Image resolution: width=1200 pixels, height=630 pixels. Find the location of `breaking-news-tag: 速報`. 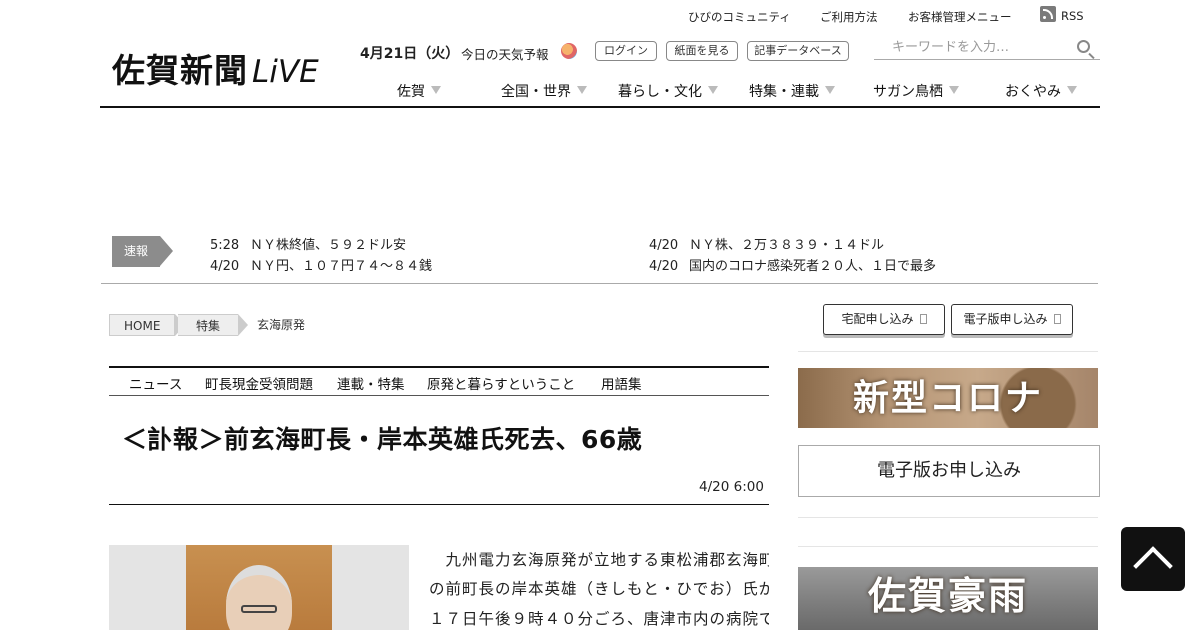

breaking-news-tag: 速報 is located at coordinates (142, 251).